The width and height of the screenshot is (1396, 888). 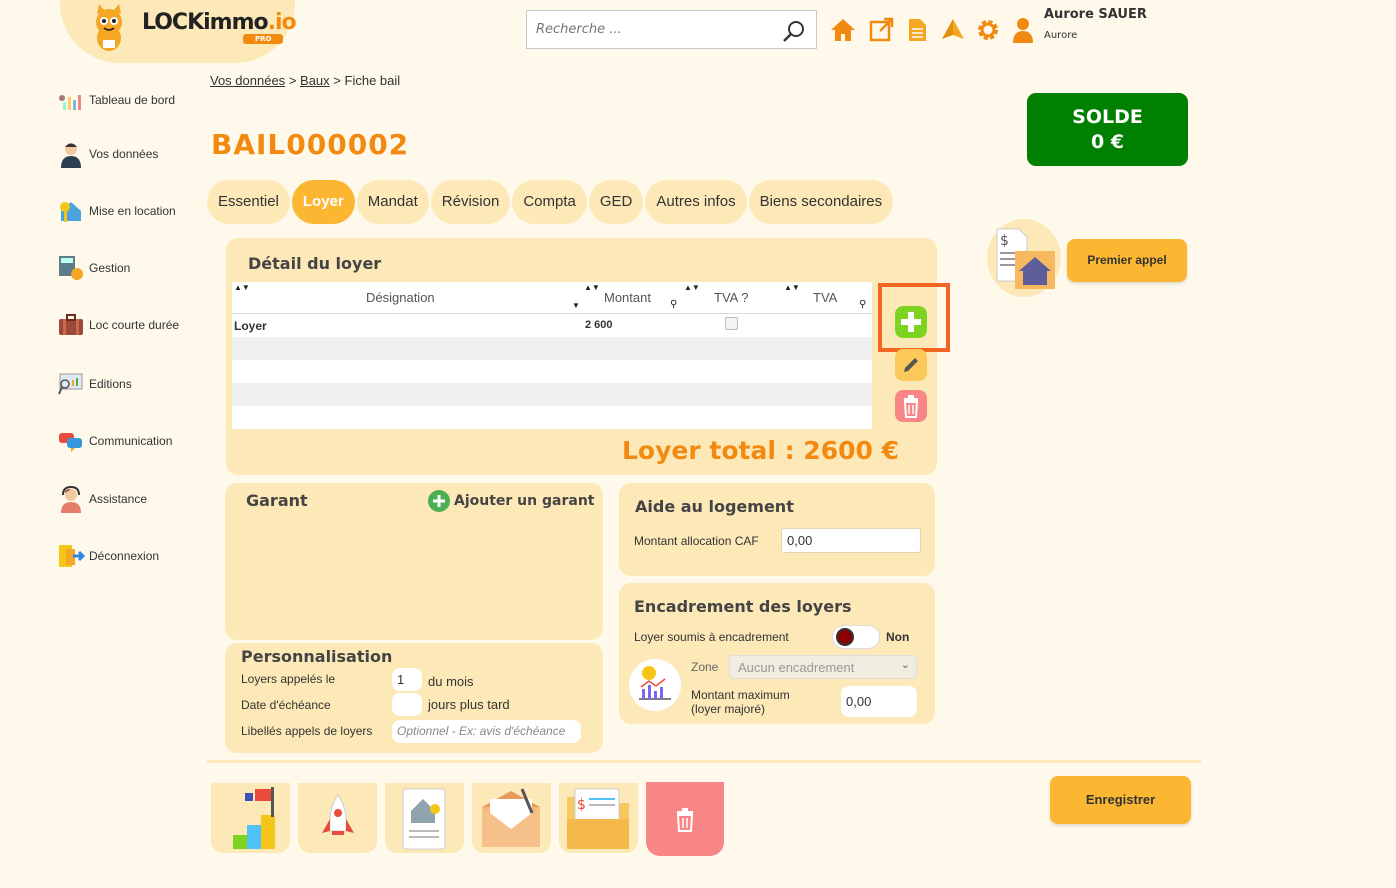 What do you see at coordinates (1024, 258) in the screenshot?
I see `rent-house-document-icon: $` at bounding box center [1024, 258].